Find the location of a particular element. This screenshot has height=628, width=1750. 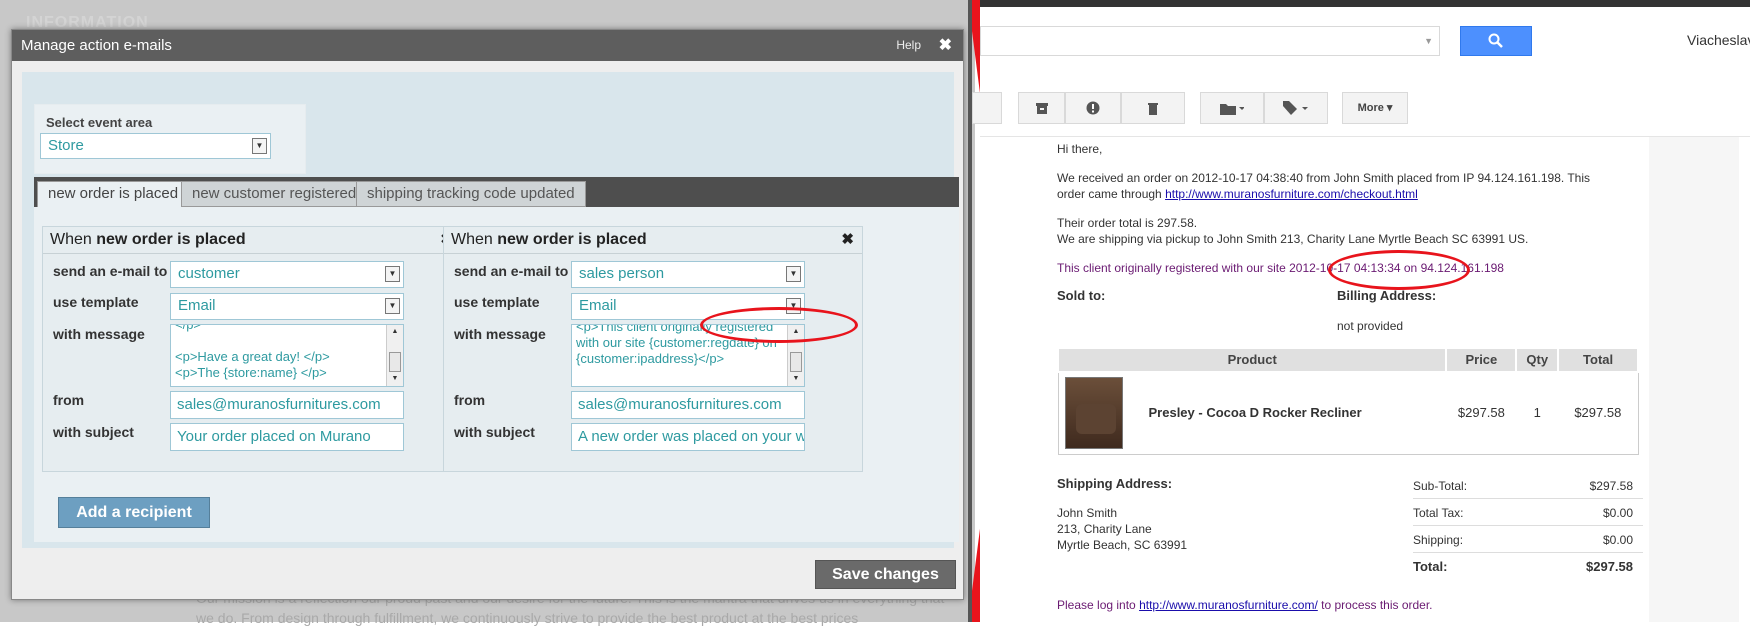

email-total-line: Their order total is 297.58. is located at coordinates (1127, 223).